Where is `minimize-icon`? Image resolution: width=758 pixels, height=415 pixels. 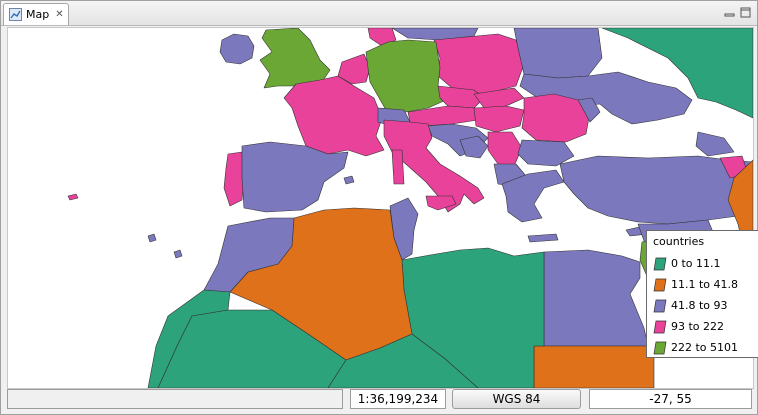
minimize-icon is located at coordinates (729, 12).